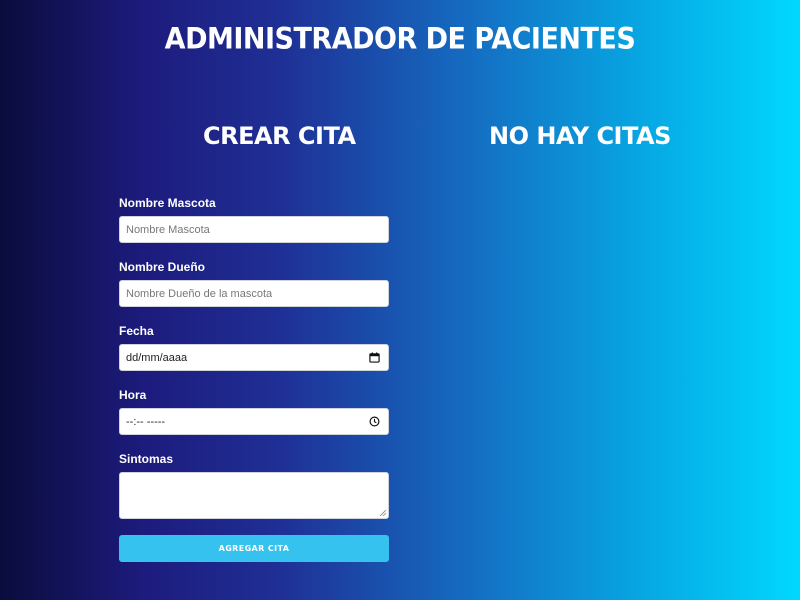 The height and width of the screenshot is (600, 800). What do you see at coordinates (146, 459) in the screenshot?
I see `symptoms-label: Sintomas` at bounding box center [146, 459].